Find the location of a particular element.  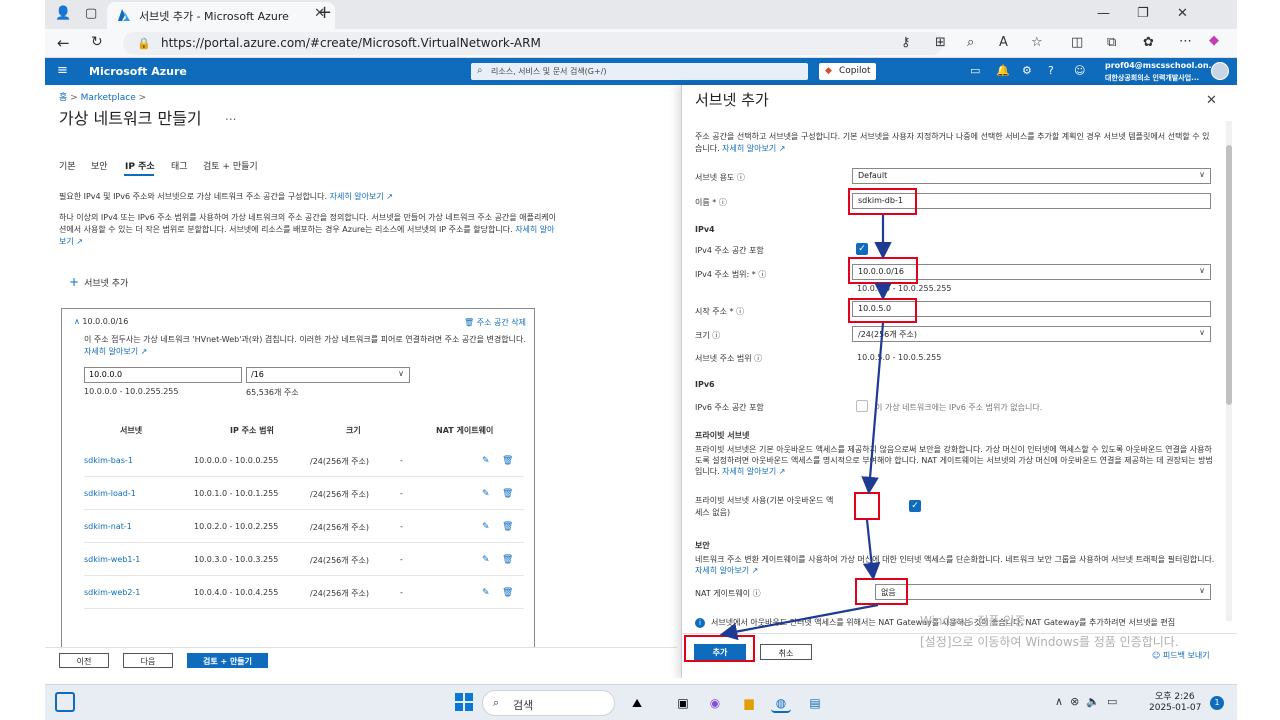

tab-basics: 기본 is located at coordinates (67, 165).